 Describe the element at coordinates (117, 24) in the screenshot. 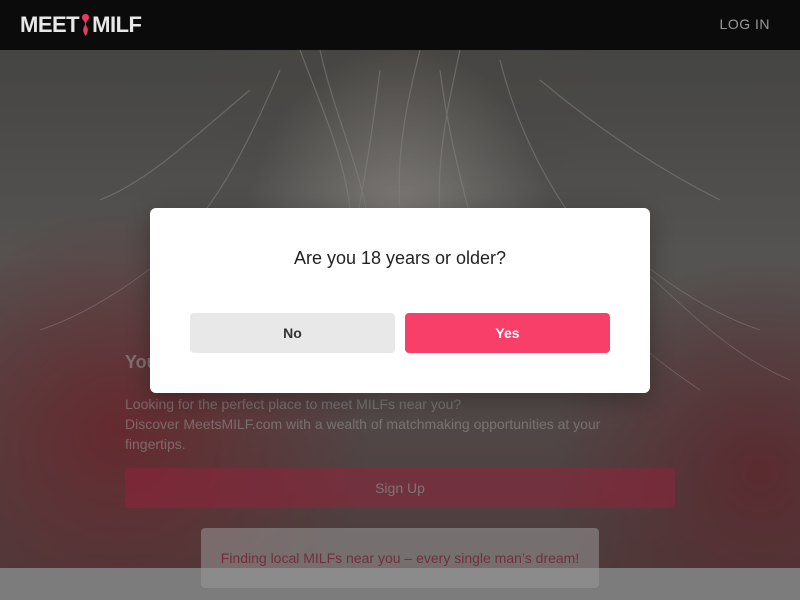

I see `logo-text-right: MILF` at that location.